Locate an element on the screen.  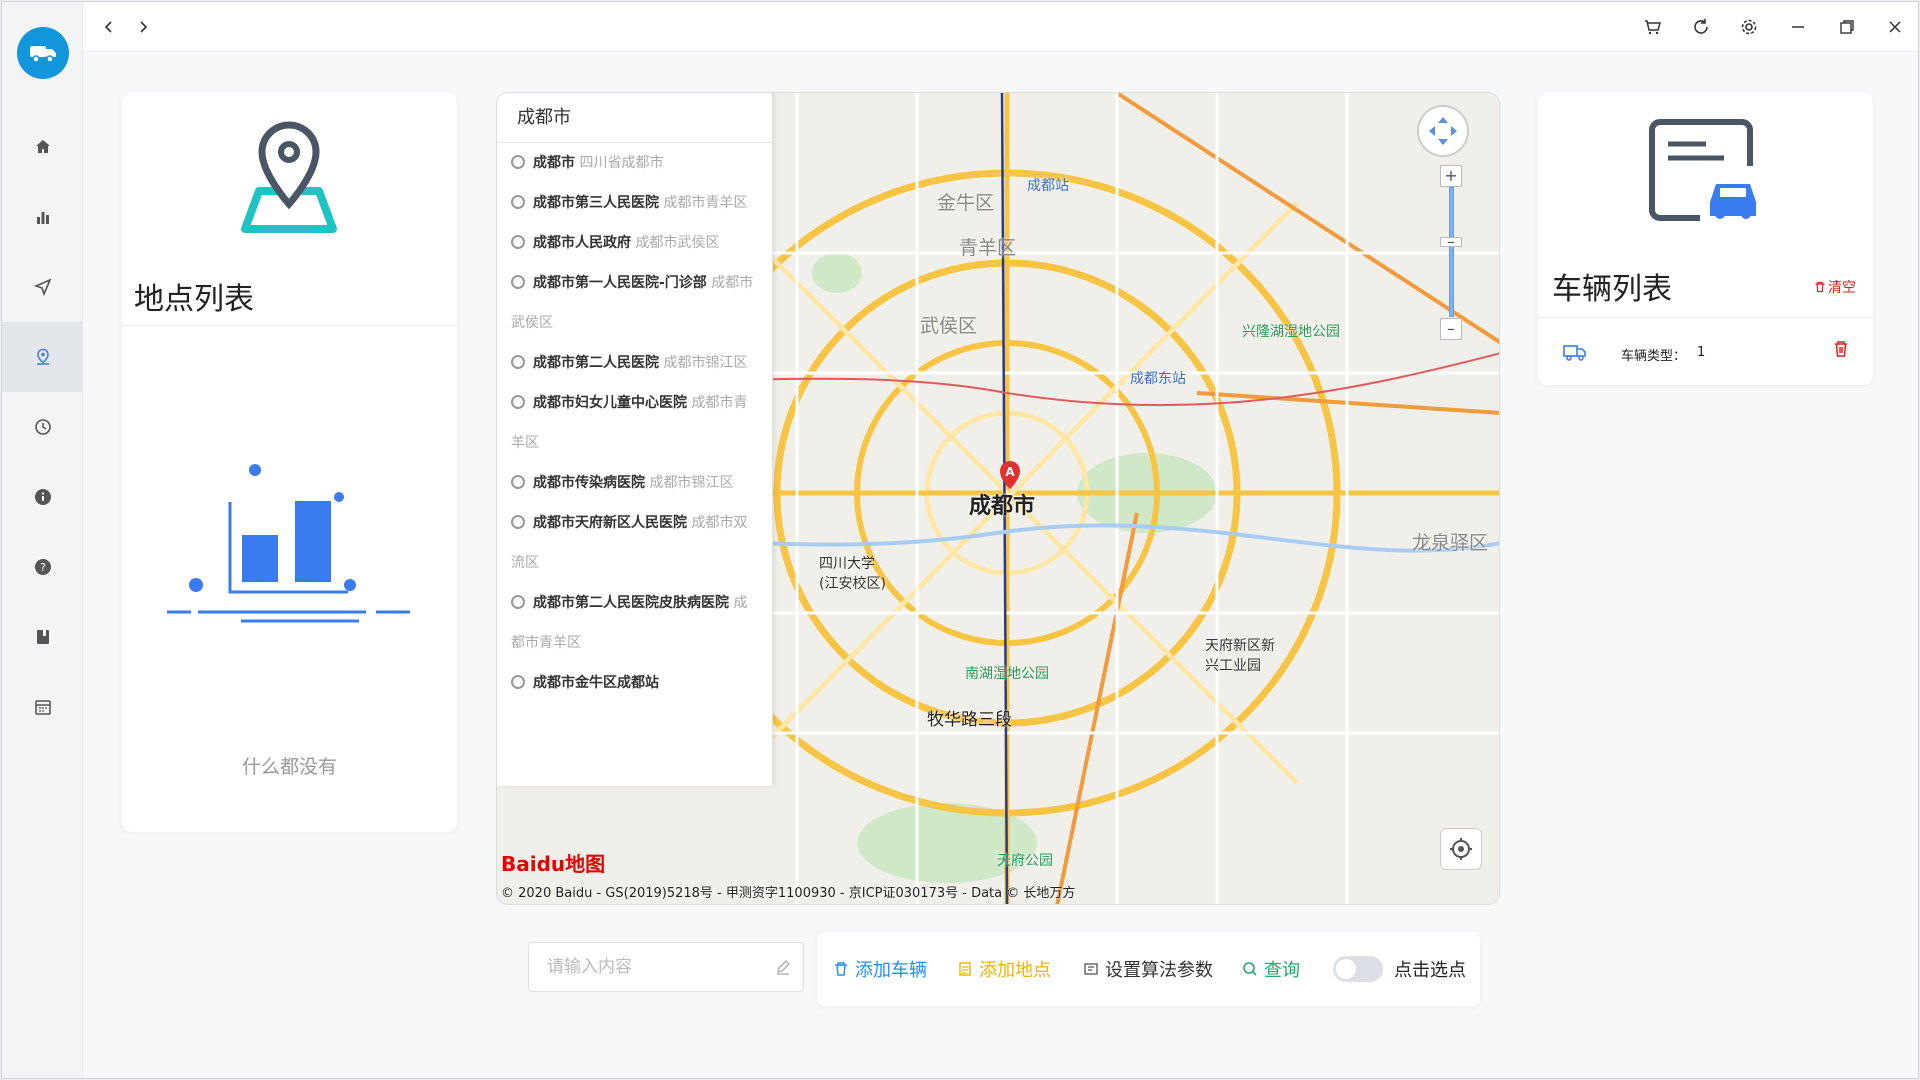
bar-chart-icon is located at coordinates (42, 218).